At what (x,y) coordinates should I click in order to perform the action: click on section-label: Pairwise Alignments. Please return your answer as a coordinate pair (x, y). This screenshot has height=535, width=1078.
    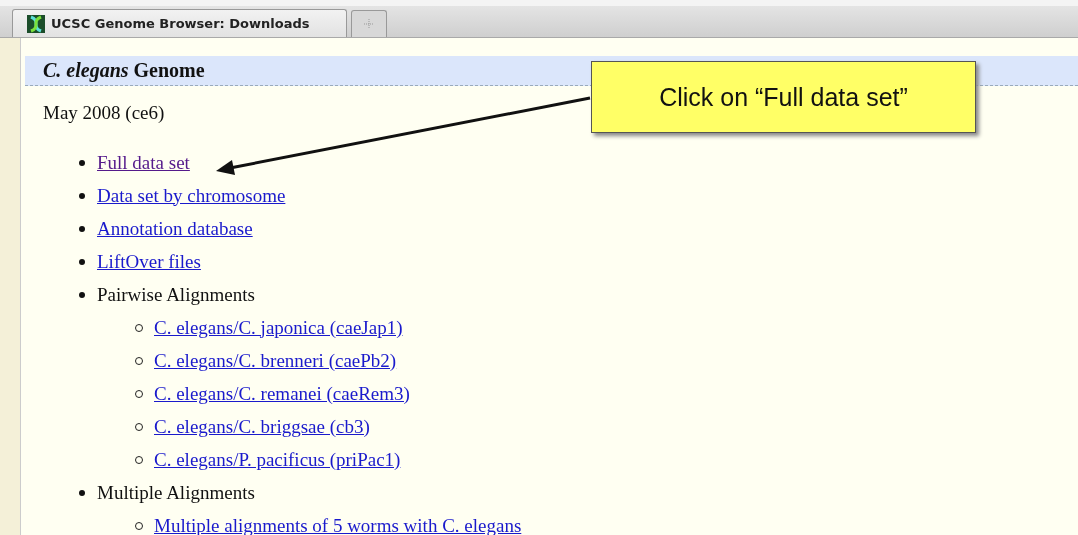
    Looking at the image, I should click on (176, 294).